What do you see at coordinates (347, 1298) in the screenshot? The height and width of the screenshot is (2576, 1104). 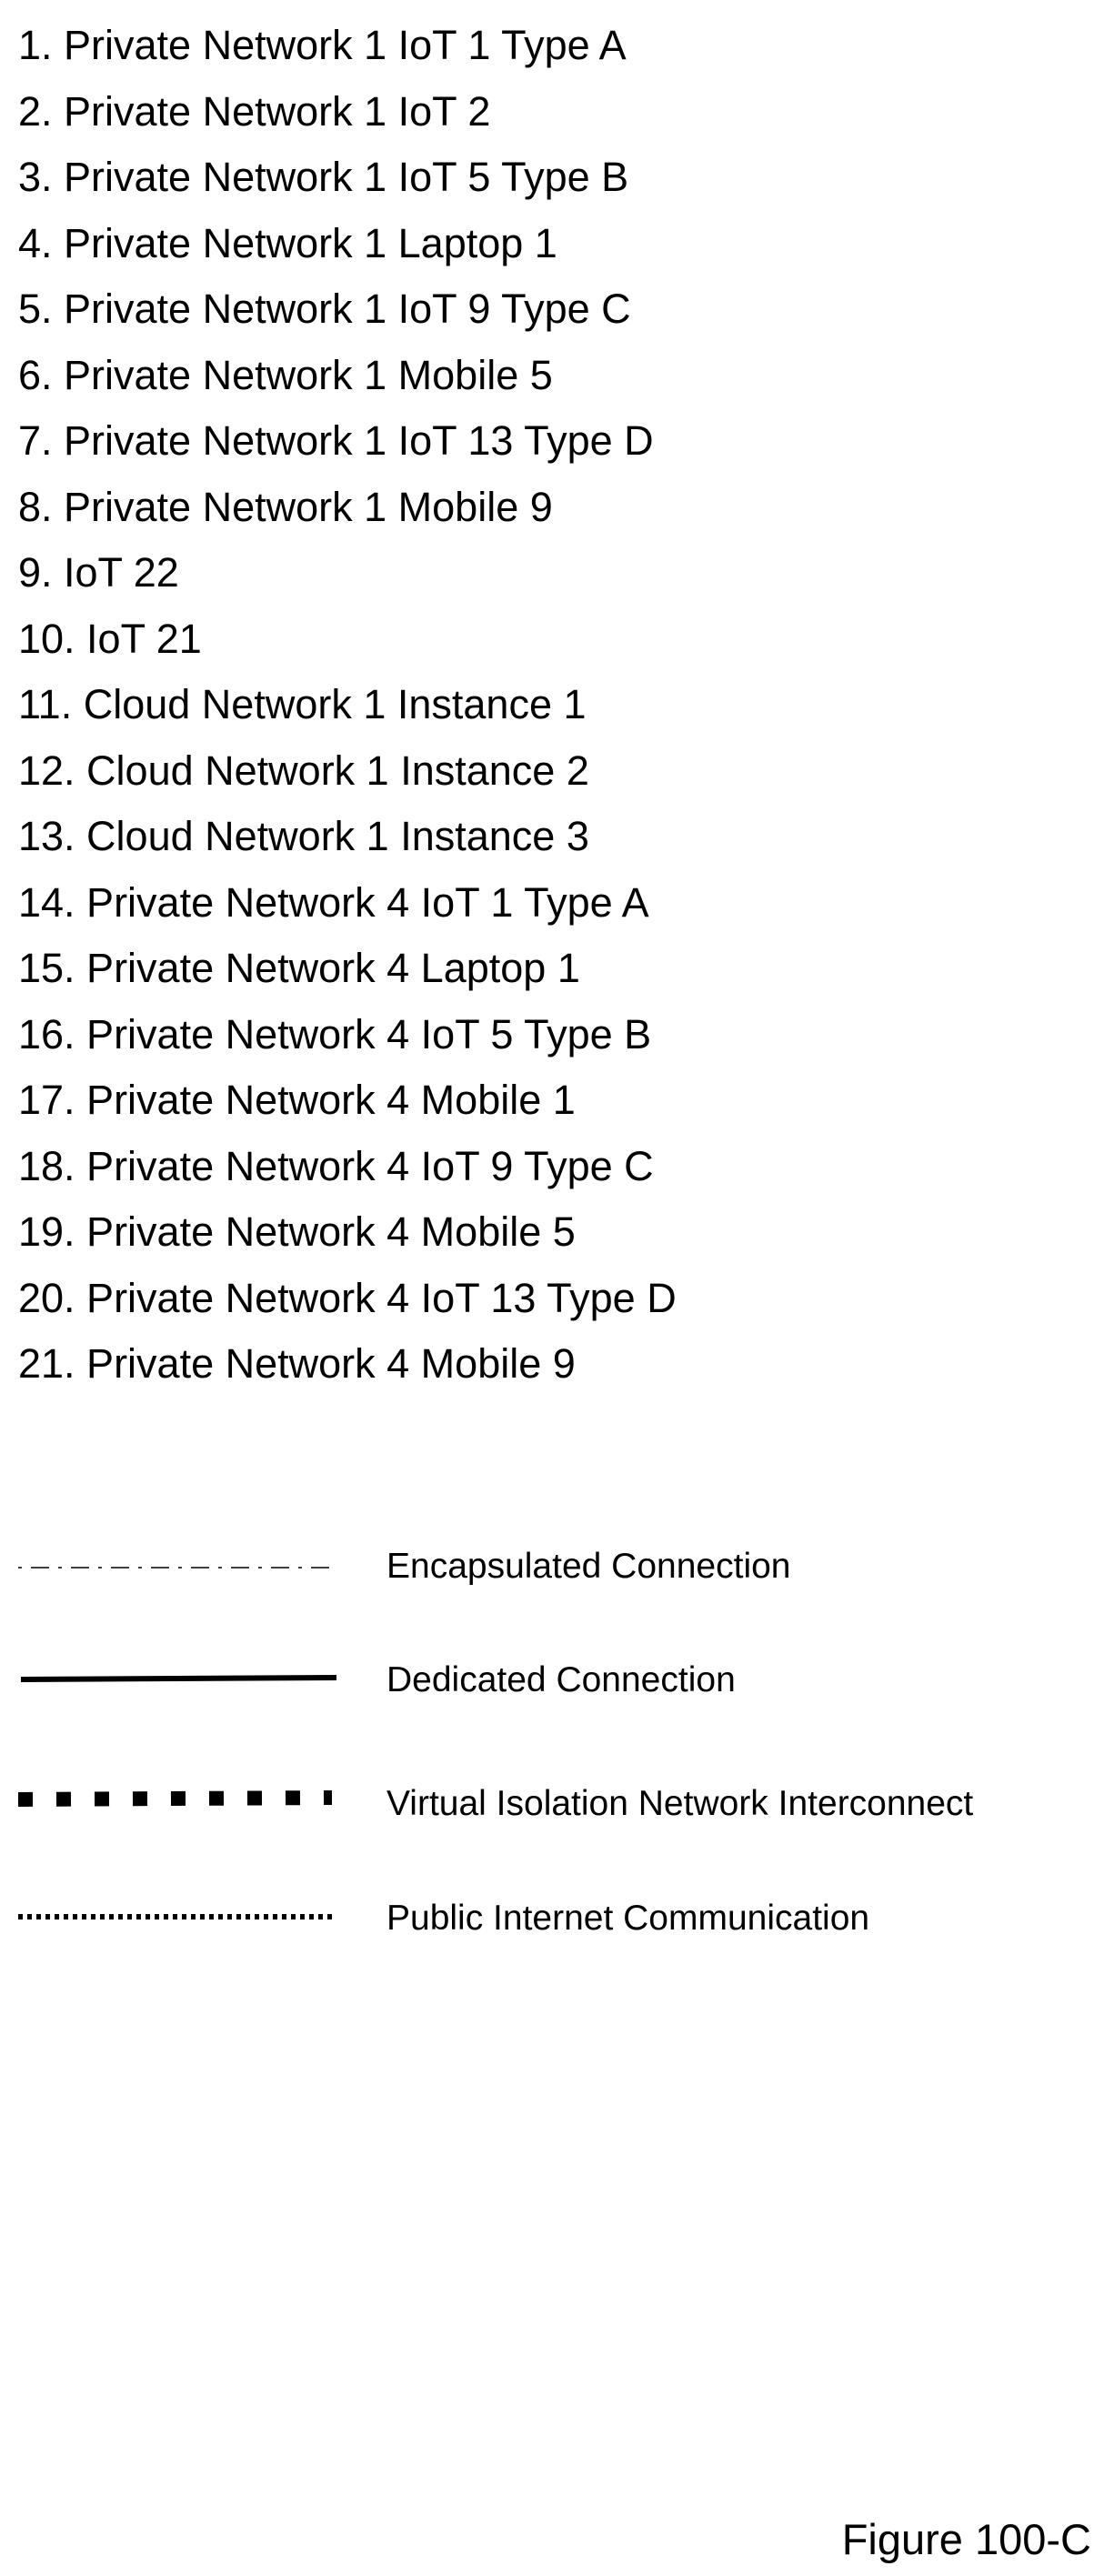 I see `list-item: 20. Private Network 4 IoT 13 Type D` at bounding box center [347, 1298].